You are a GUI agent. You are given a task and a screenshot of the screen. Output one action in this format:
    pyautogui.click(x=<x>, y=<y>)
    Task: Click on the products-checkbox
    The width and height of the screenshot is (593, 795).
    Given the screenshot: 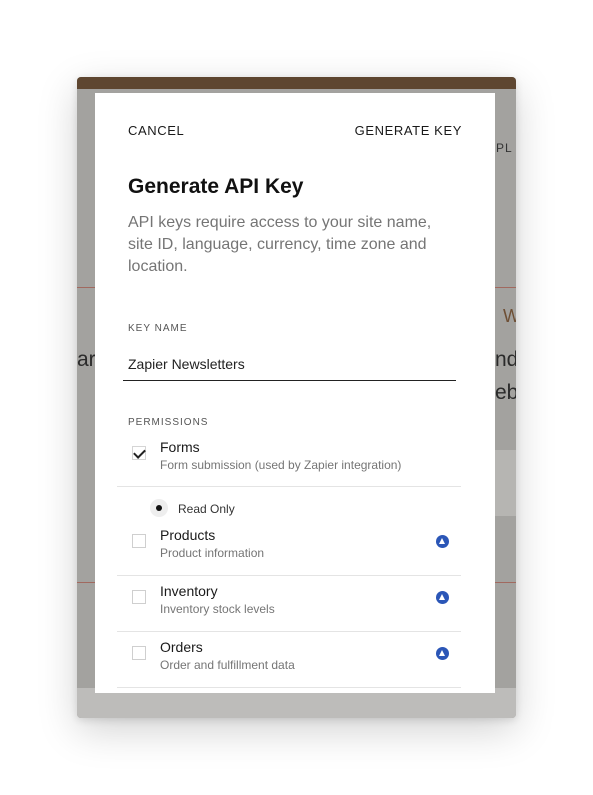 What is the action you would take?
    pyautogui.click(x=139, y=541)
    